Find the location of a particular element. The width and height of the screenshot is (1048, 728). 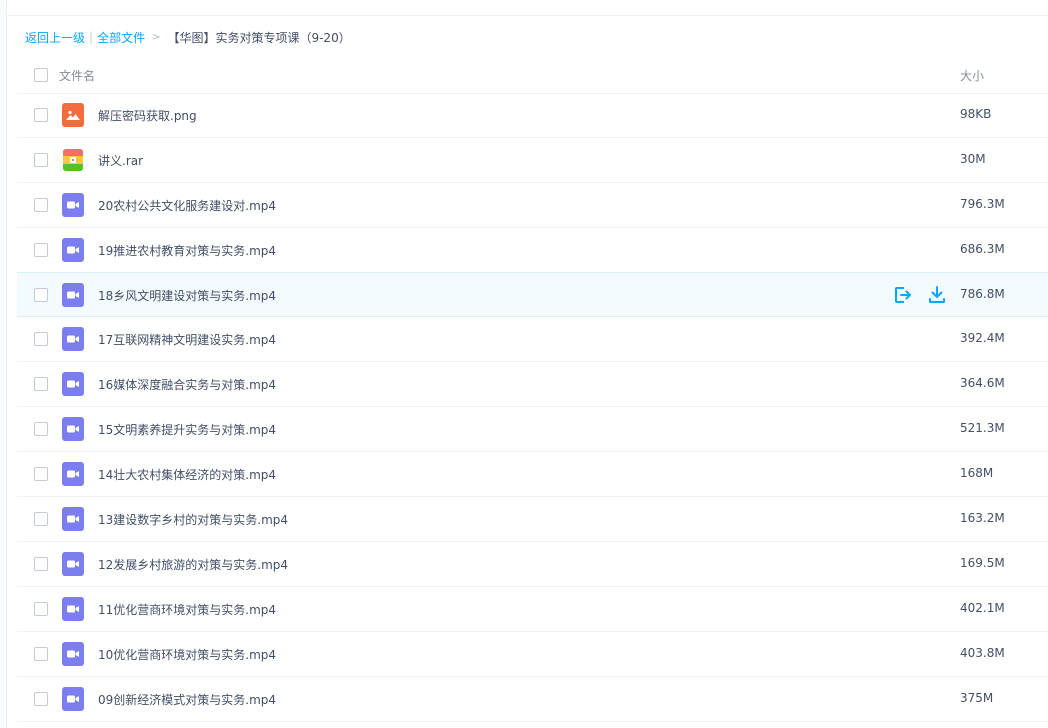

file-row: 10优化营商环境对策与实务.mp4 403.8M is located at coordinates (532, 654).